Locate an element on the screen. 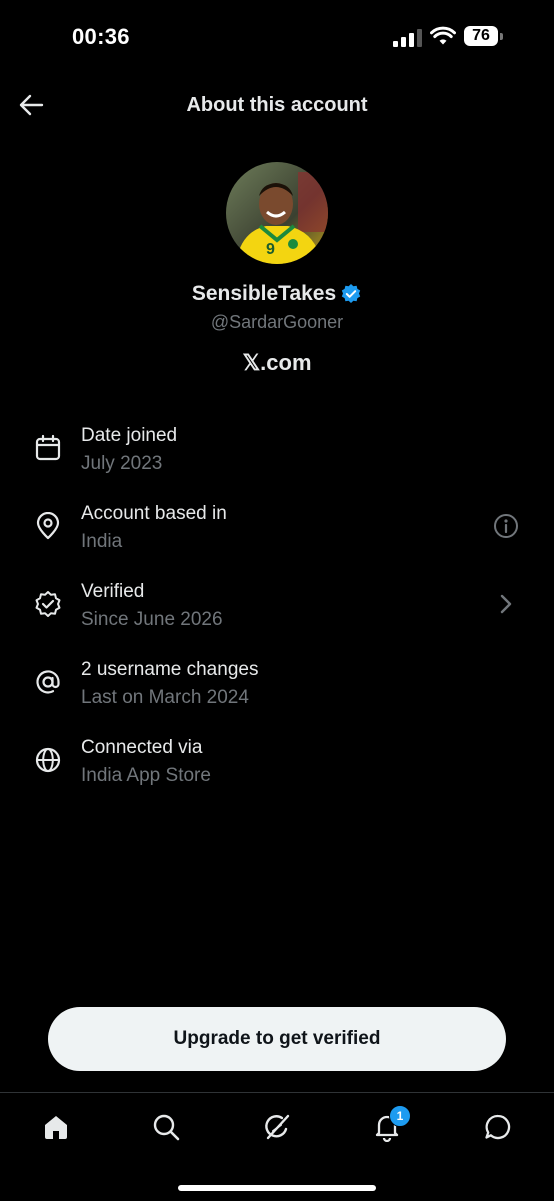 This screenshot has width=554, height=1201. nav-header: About this account is located at coordinates (277, 105).